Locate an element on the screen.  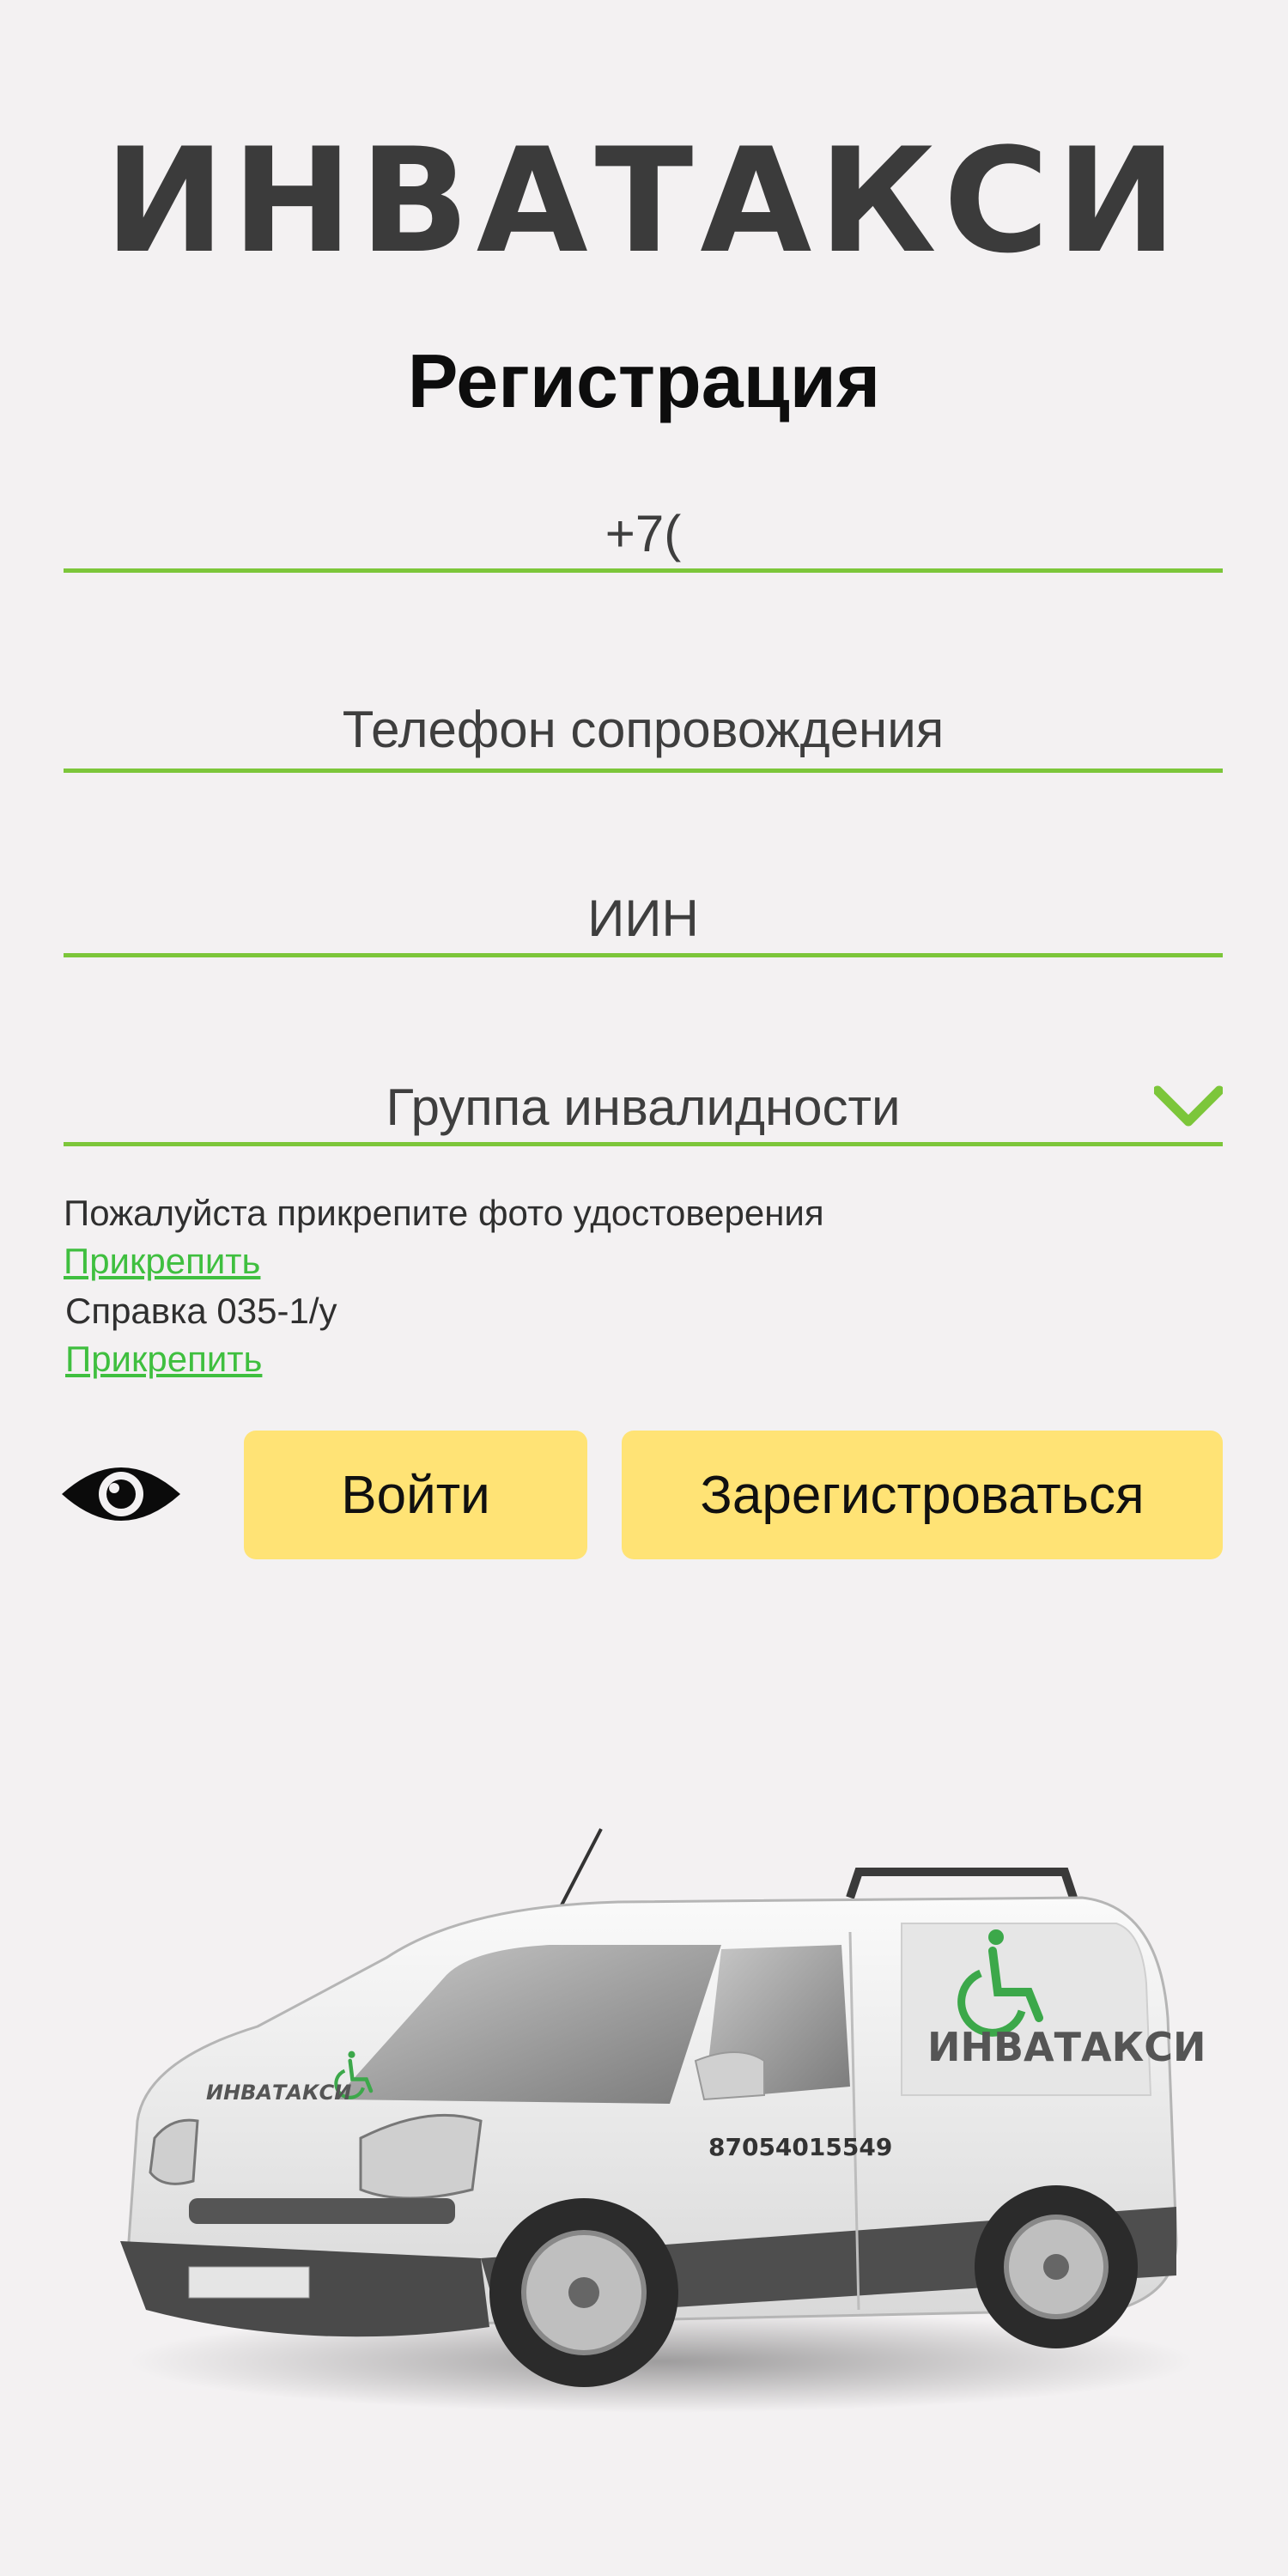
login-button-label: Войти is located at coordinates (415, 1495).